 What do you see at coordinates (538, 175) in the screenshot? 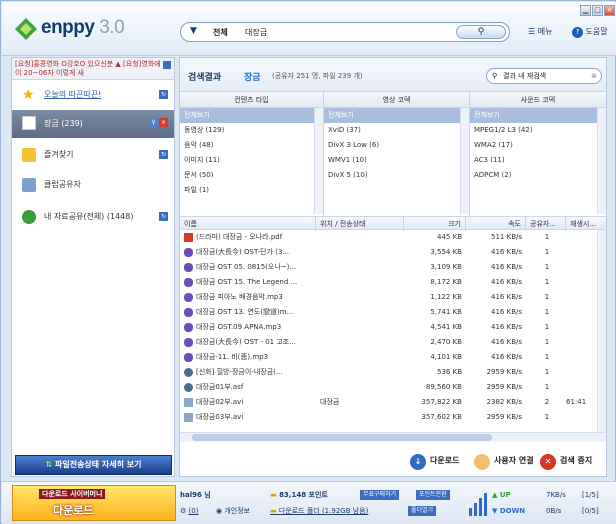
I see `filter-option: ADPCM (2)` at bounding box center [538, 175].